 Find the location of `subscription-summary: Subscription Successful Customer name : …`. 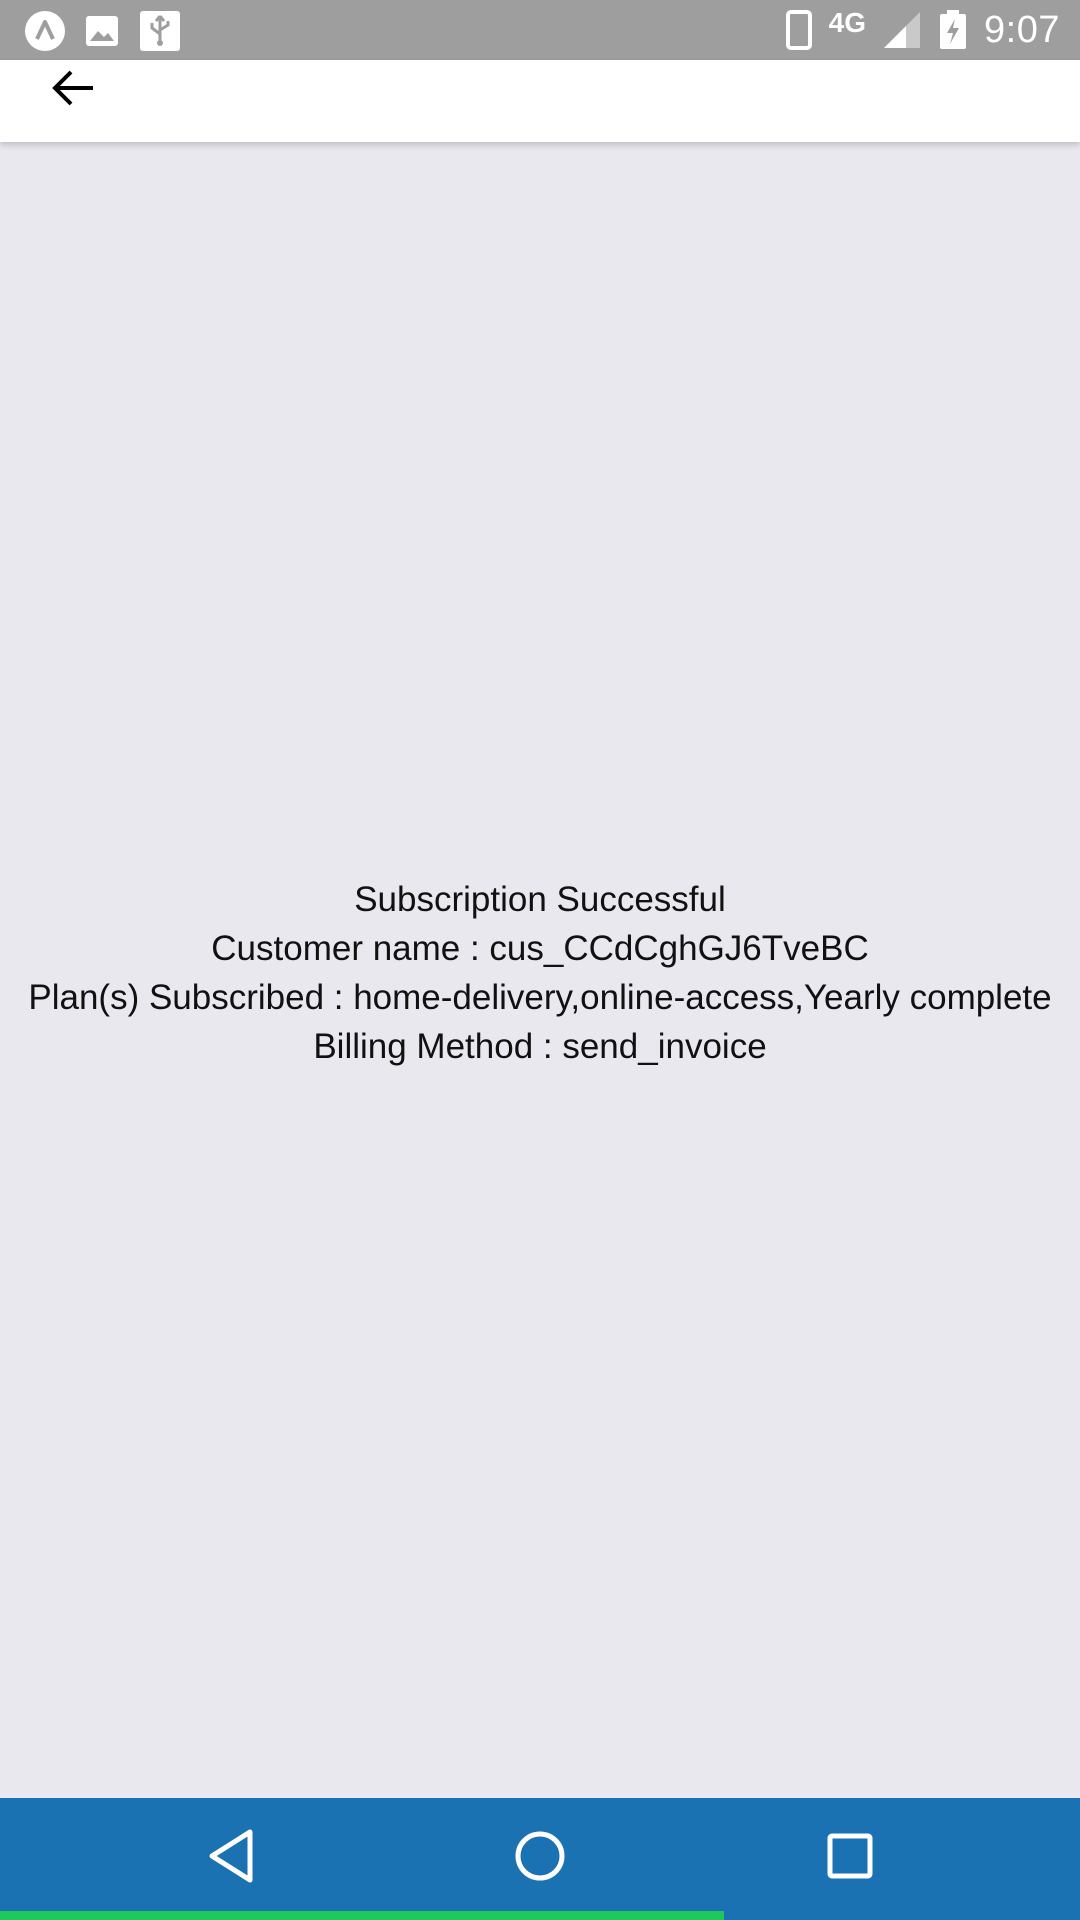

subscription-summary: Subscription Successful Customer name : … is located at coordinates (540, 973).